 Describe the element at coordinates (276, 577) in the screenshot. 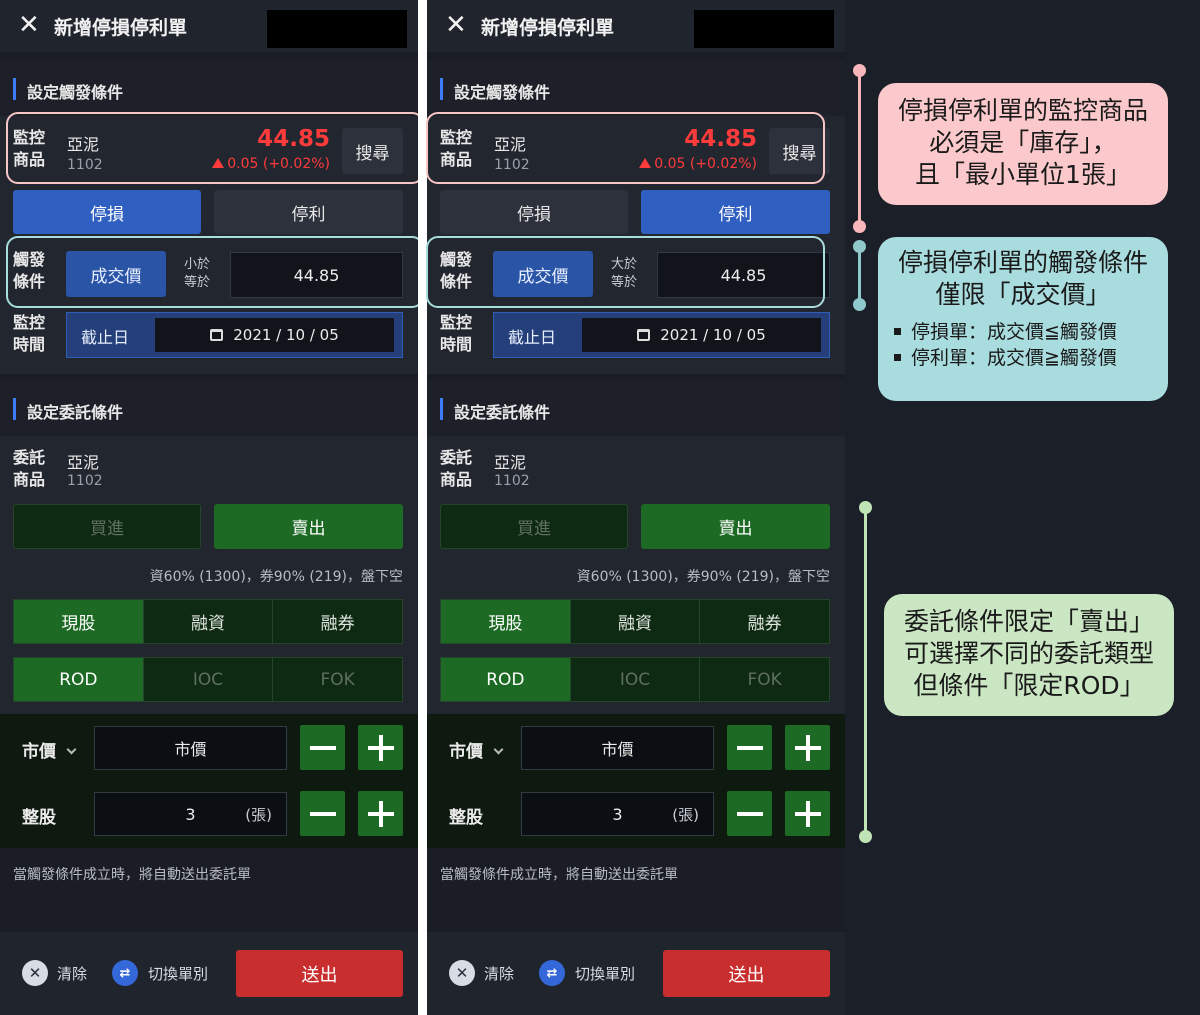

I see `margin-info: 資60% (1300)，券90% (219)，盤下空` at that location.